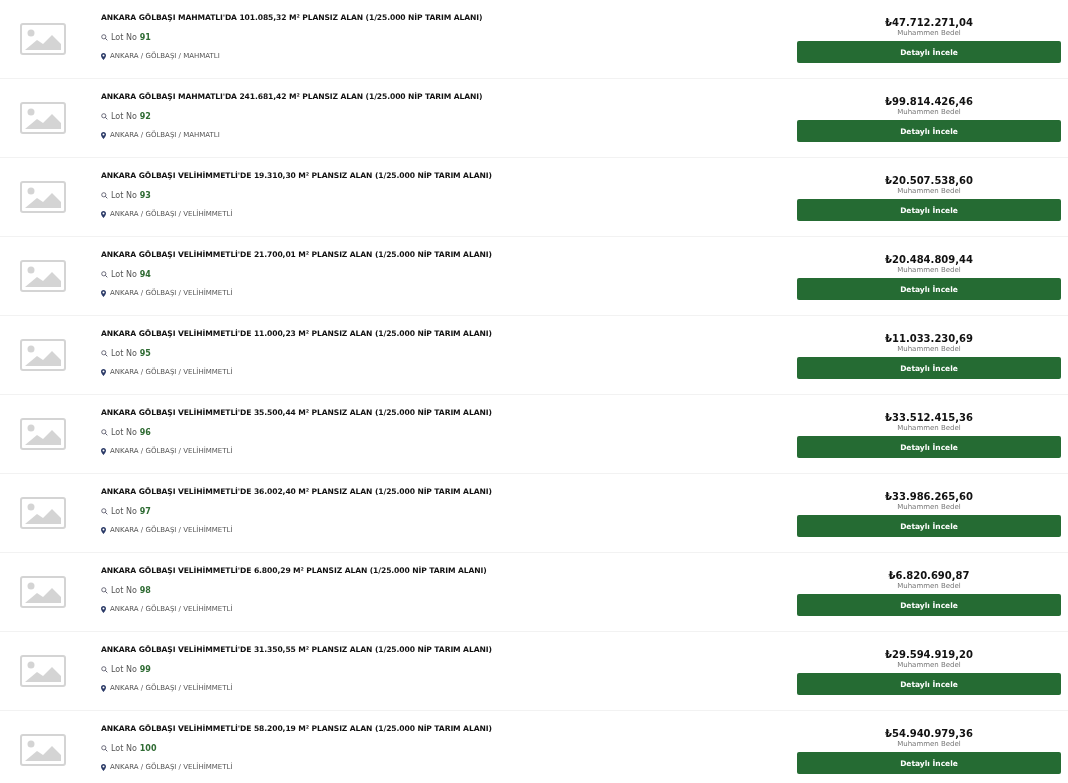 The image size is (1068, 783). I want to click on lot-number: 91, so click(145, 37).